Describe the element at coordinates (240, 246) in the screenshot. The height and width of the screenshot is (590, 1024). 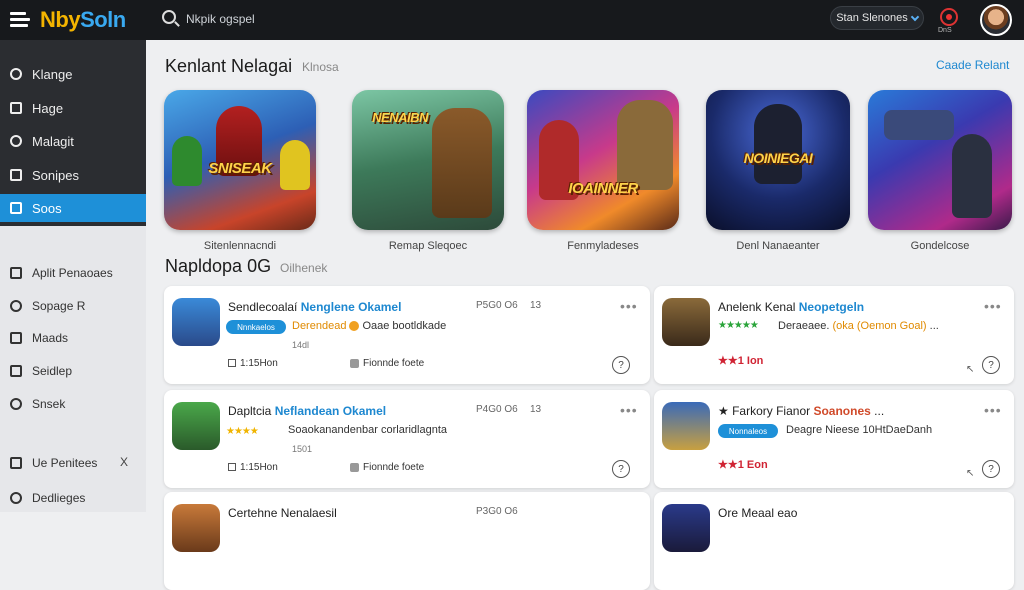
I see `featured-caption: Sitenlennacndi` at that location.